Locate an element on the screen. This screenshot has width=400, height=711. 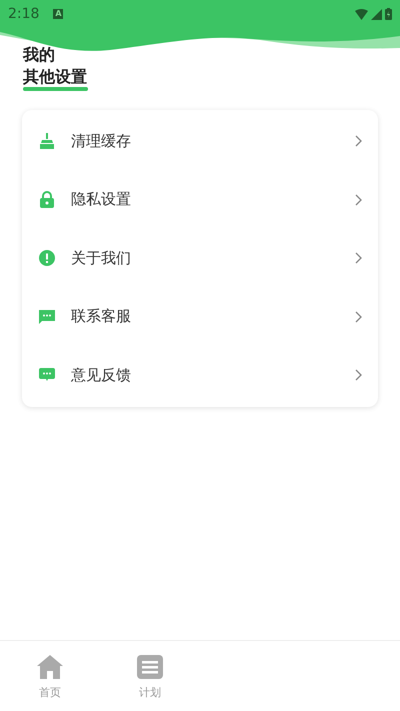
signal-icon is located at coordinates (376, 14).